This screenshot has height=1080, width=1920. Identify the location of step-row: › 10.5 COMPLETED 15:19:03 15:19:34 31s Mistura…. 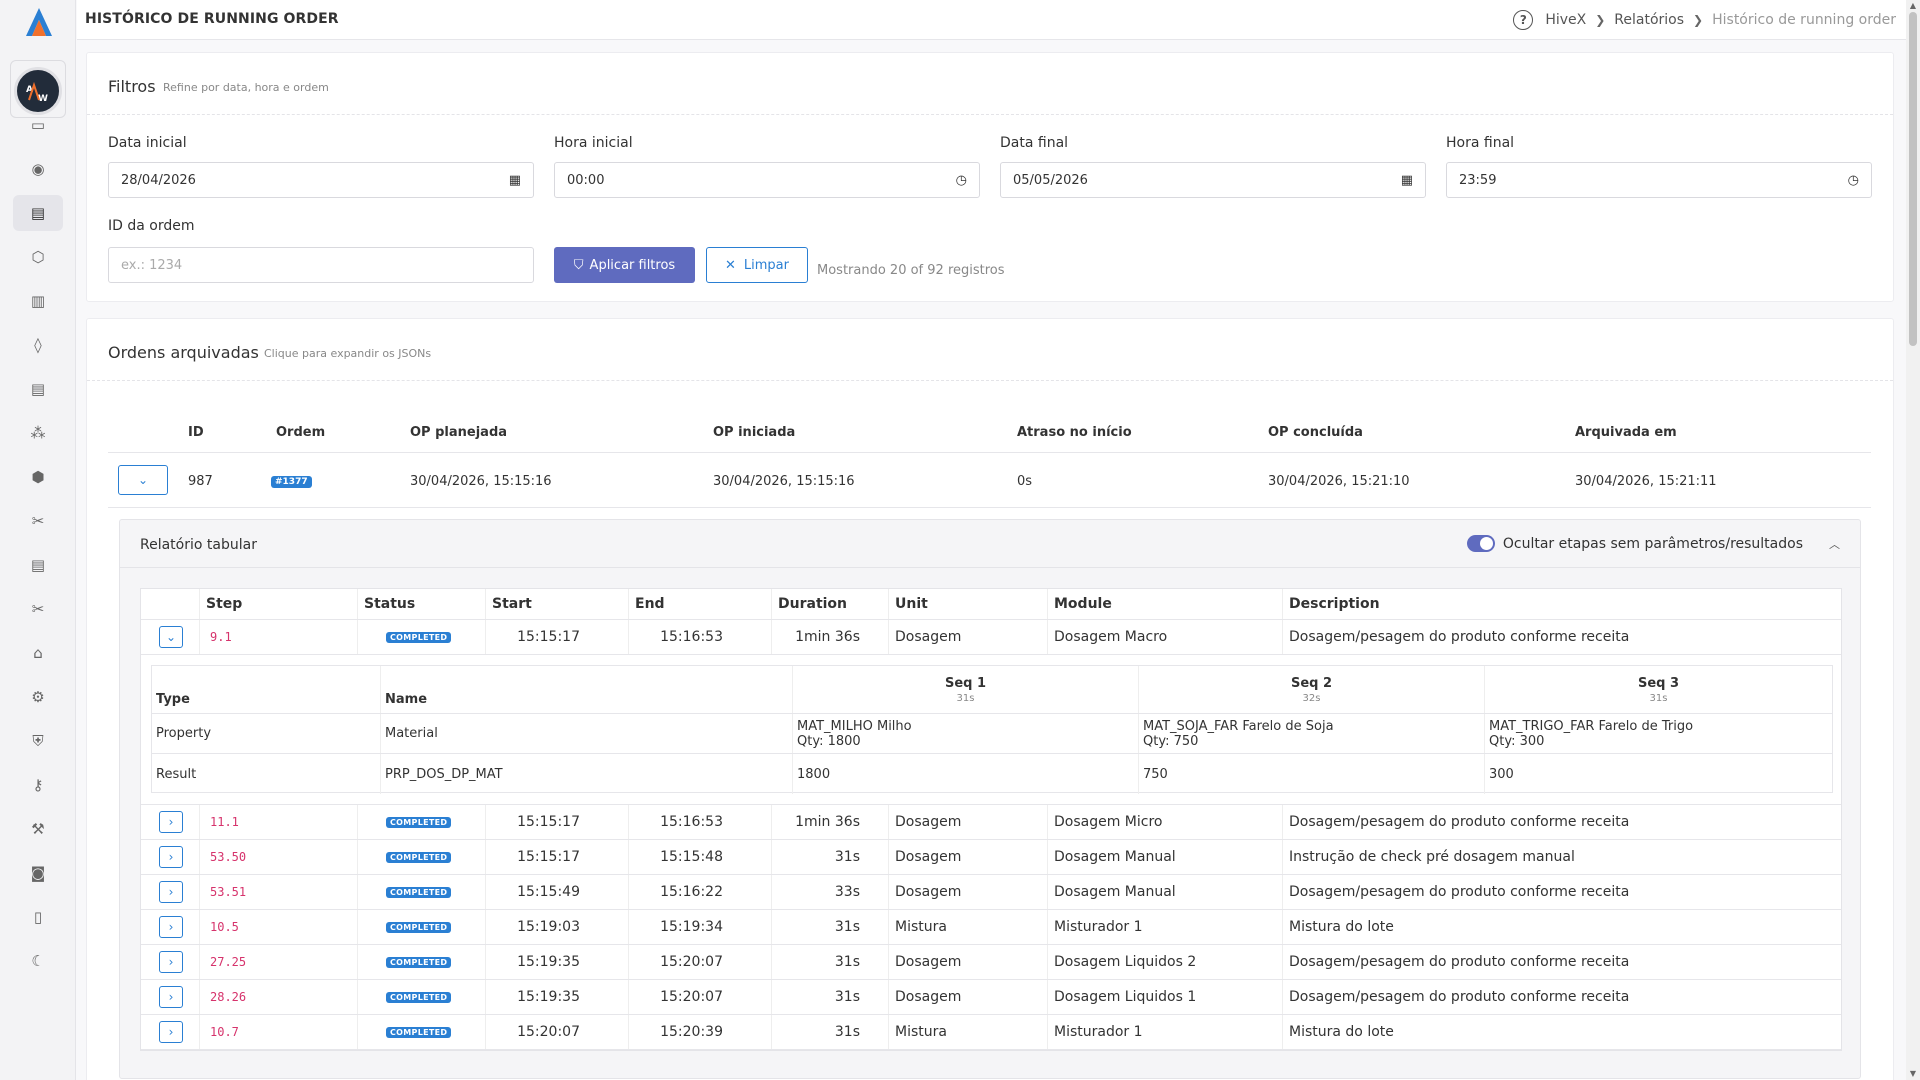
(991, 927).